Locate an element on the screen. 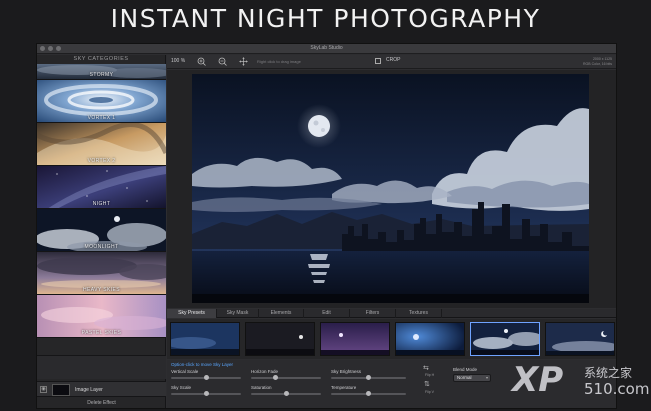 Image resolution: width=651 pixels, height=411 pixels. tab-filters: Filters is located at coordinates (373, 313).